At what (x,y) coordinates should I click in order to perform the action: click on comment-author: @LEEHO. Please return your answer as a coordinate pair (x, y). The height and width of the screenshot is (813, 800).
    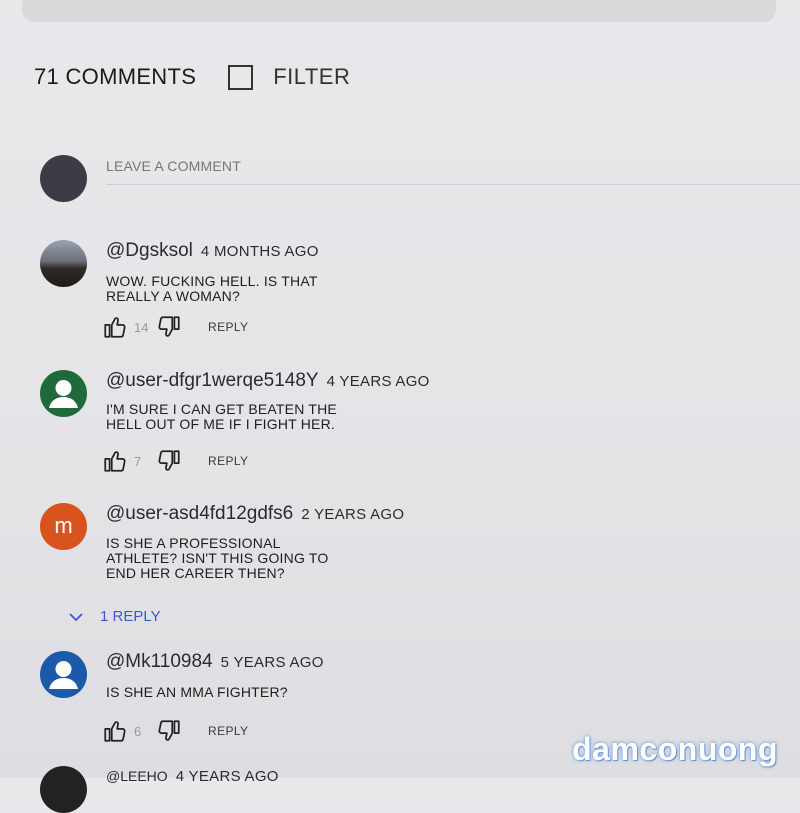
    Looking at the image, I should click on (137, 776).